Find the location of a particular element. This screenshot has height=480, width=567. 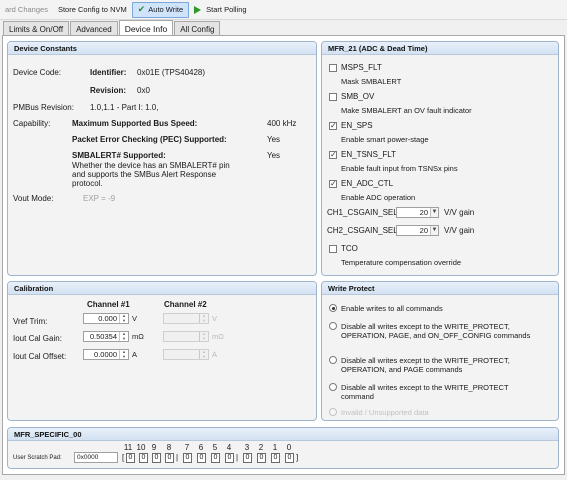

ch2-csgain-unit: V/V gain is located at coordinates (459, 230).